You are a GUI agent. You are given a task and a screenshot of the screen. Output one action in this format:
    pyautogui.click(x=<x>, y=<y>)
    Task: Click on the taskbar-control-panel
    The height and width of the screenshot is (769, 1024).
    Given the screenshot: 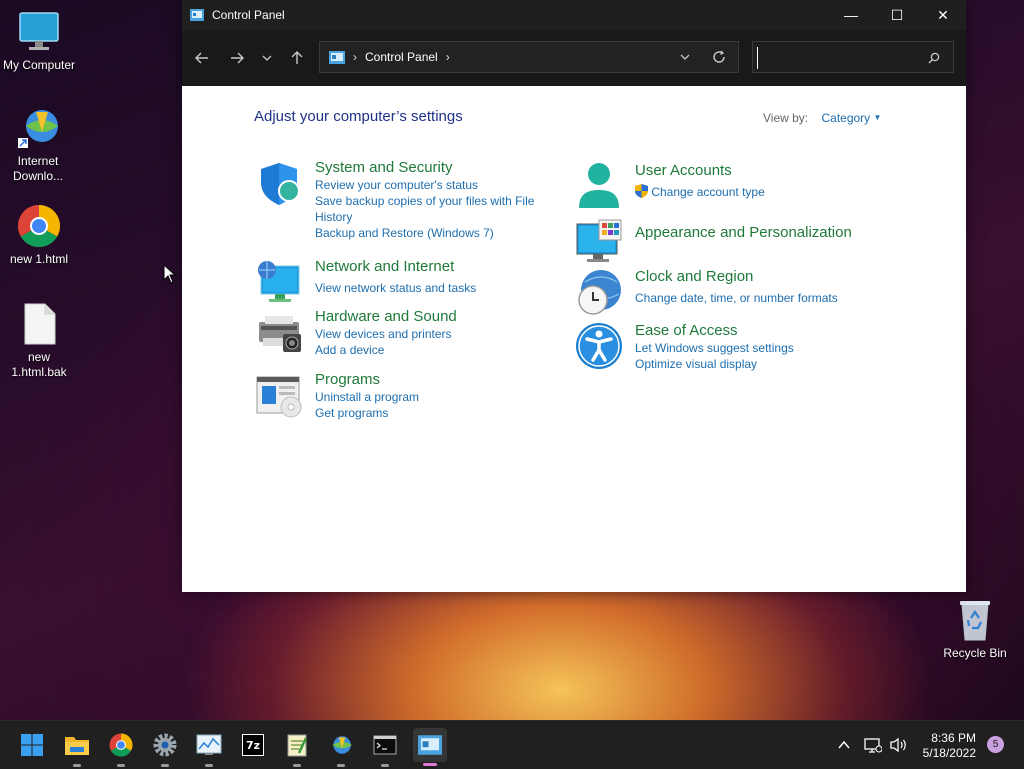 What is the action you would take?
    pyautogui.click(x=430, y=747)
    